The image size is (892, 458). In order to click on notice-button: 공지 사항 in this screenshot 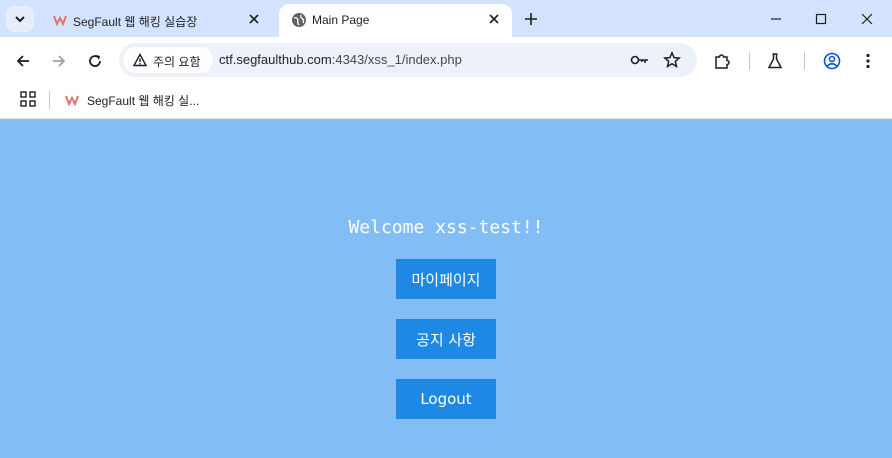, I will do `click(446, 339)`.